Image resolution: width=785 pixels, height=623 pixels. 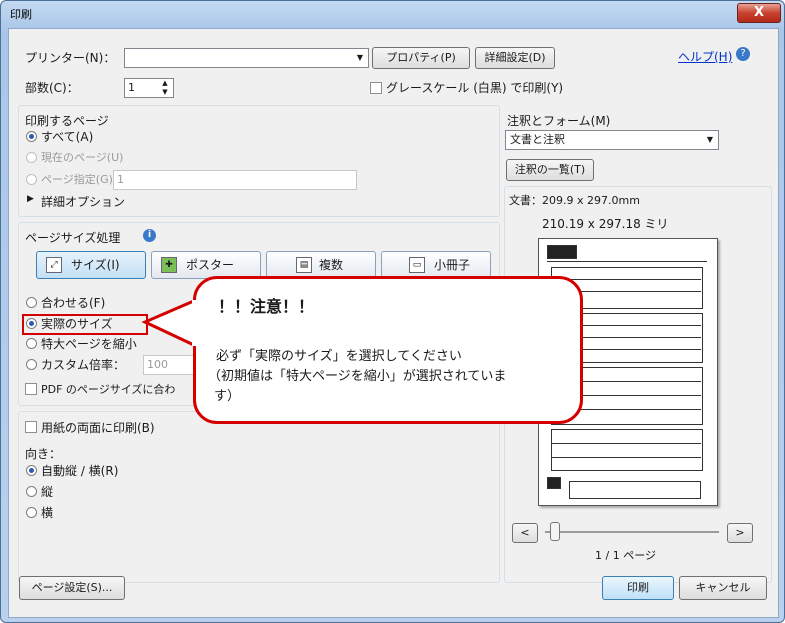 I want to click on callout-line1: 必ず「実際のサイズ」を選択してください, so click(x=339, y=356).